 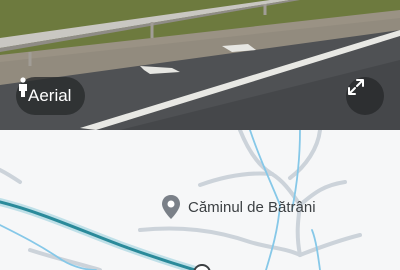 I want to click on expand-icon, so click(x=356, y=87).